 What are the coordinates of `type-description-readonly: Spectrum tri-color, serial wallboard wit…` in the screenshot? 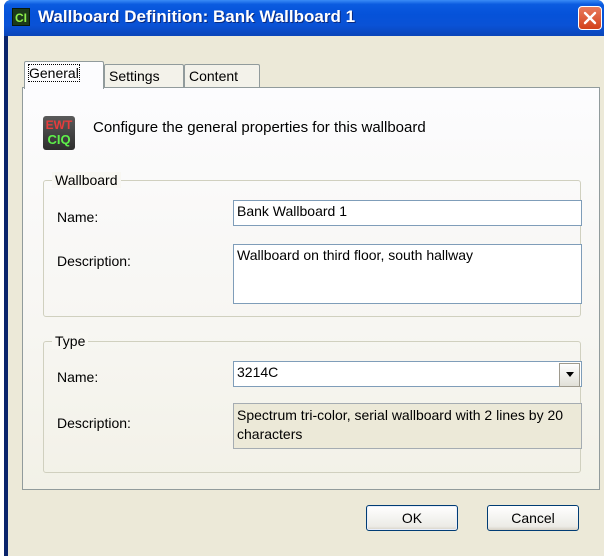 It's located at (407, 426).